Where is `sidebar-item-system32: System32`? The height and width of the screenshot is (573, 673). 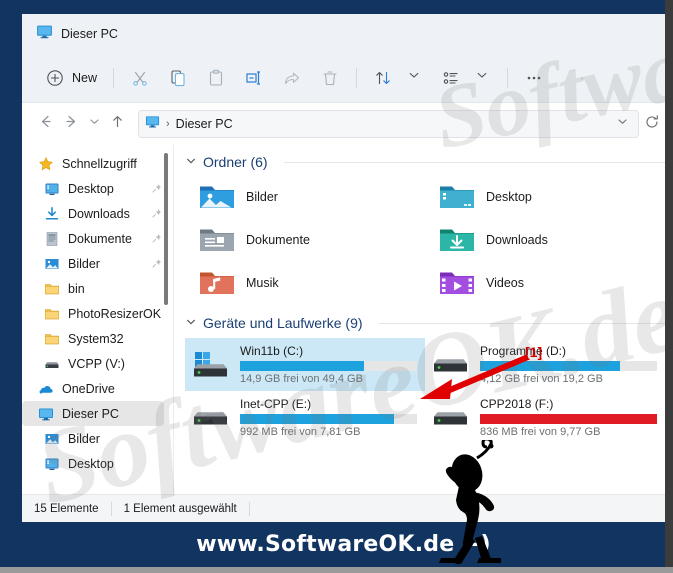
sidebar-item-system32: System32 is located at coordinates (98, 338).